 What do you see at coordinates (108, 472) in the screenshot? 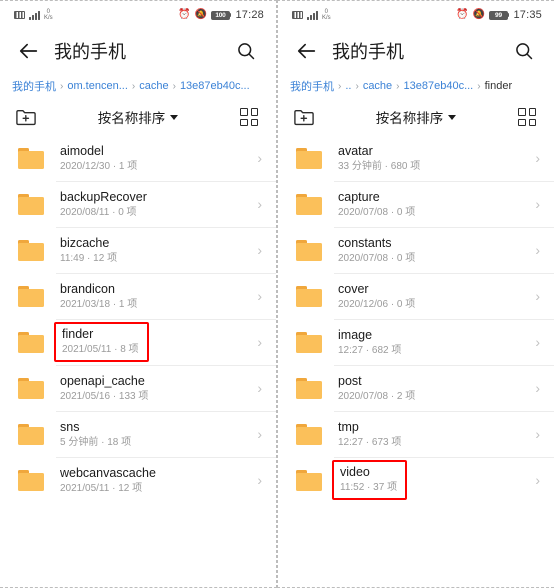
I see `file-item-name: webcanvascache` at bounding box center [108, 472].